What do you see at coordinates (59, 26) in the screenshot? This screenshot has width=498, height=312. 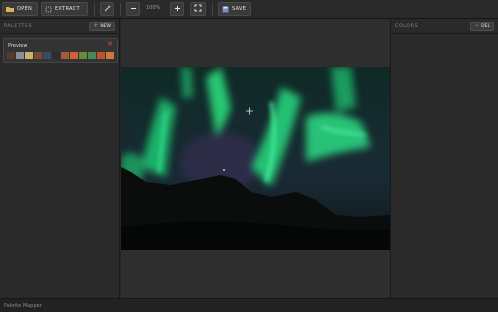 I see `palettes-header: Palettes + New` at bounding box center [59, 26].